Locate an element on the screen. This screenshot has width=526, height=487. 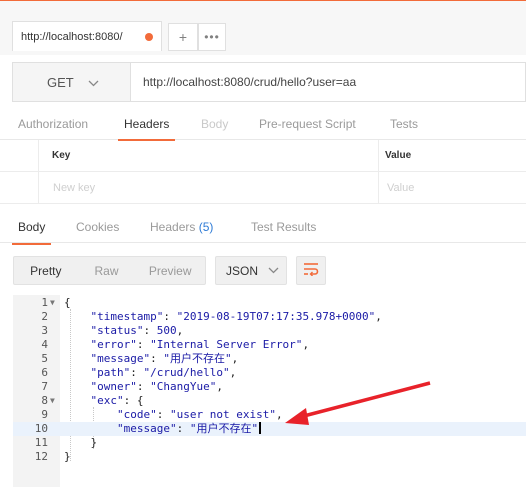
tab-headers: Headers is located at coordinates (146, 129).